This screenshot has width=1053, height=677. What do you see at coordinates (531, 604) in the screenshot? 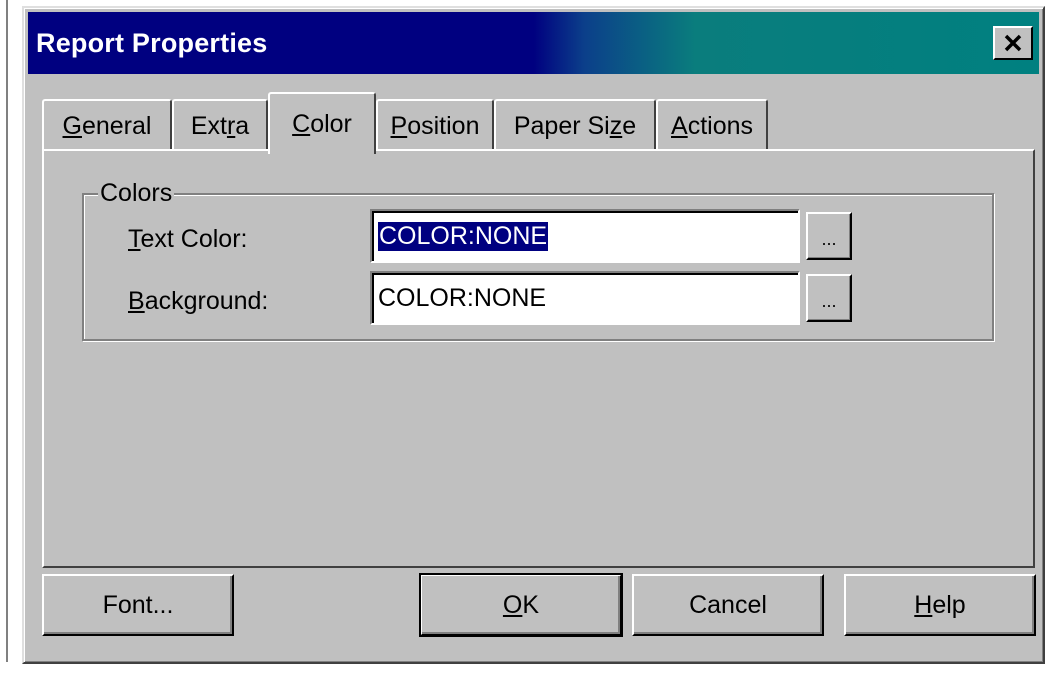
I see `ok-button-rest: K` at bounding box center [531, 604].